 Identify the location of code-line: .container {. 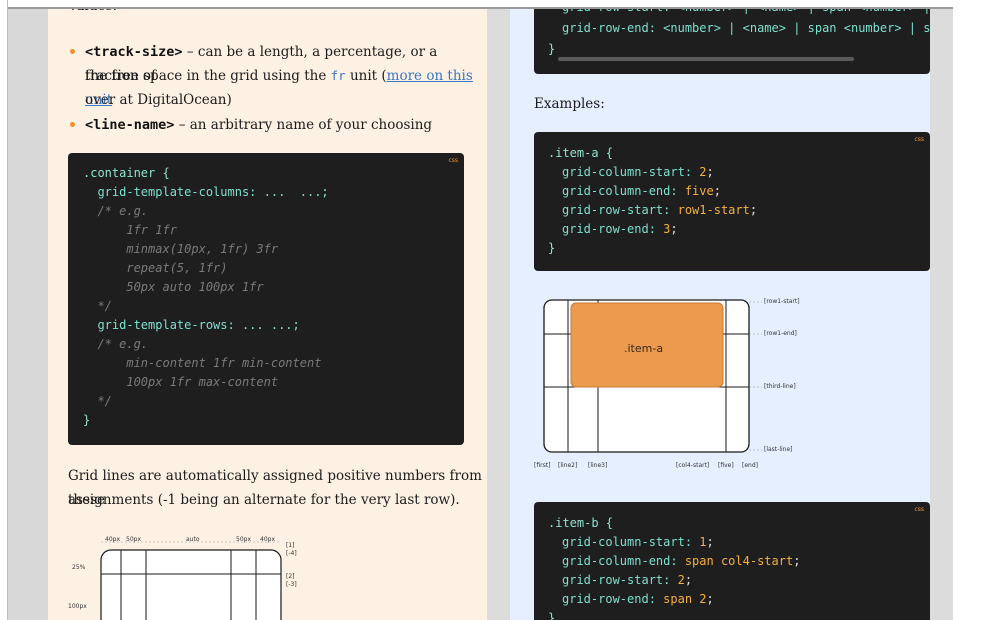
(126, 173).